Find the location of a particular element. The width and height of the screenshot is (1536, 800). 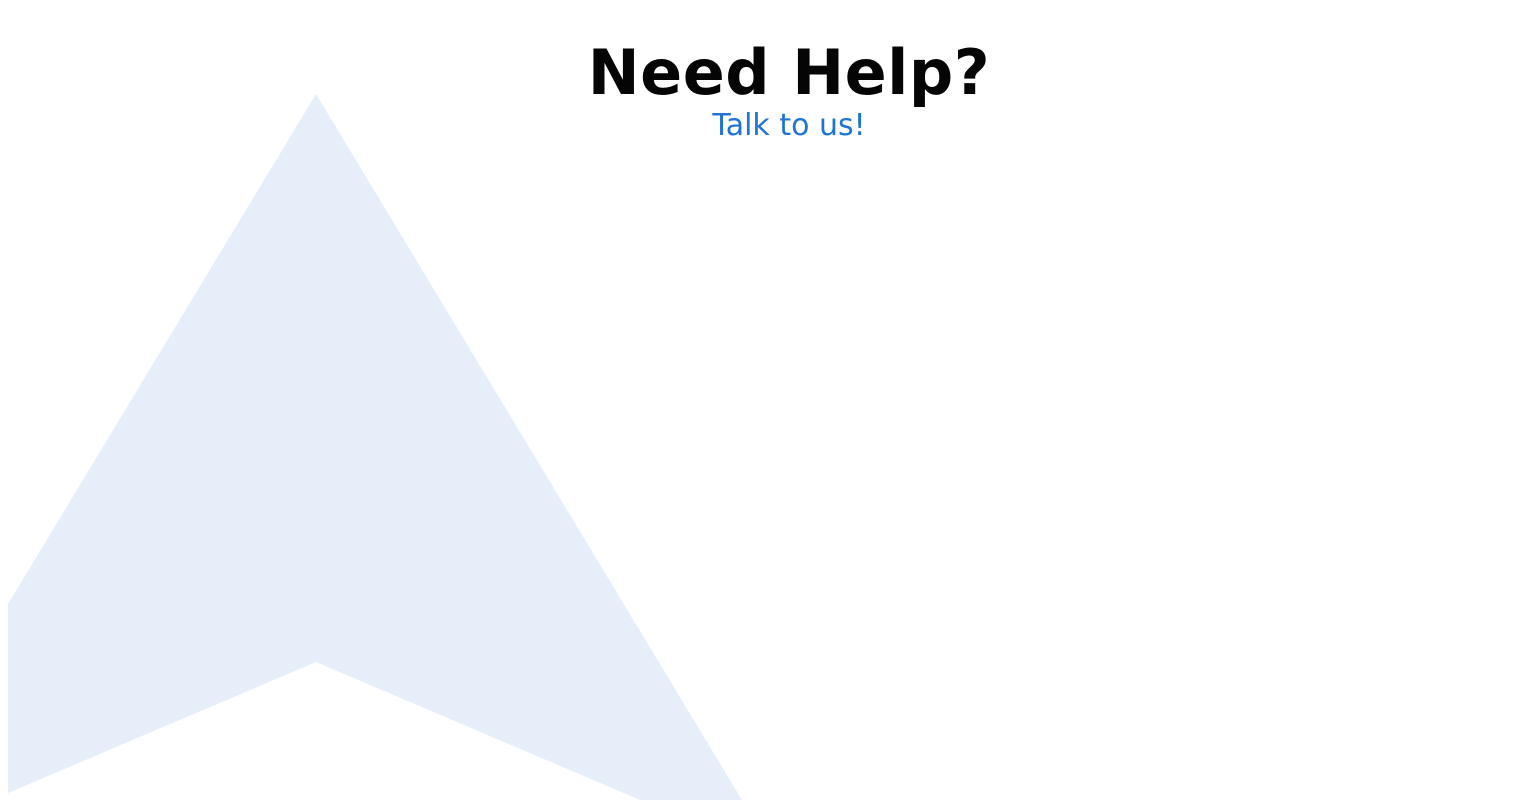

help-header: Need Help? Talk to us! is located at coordinates (768, 91).